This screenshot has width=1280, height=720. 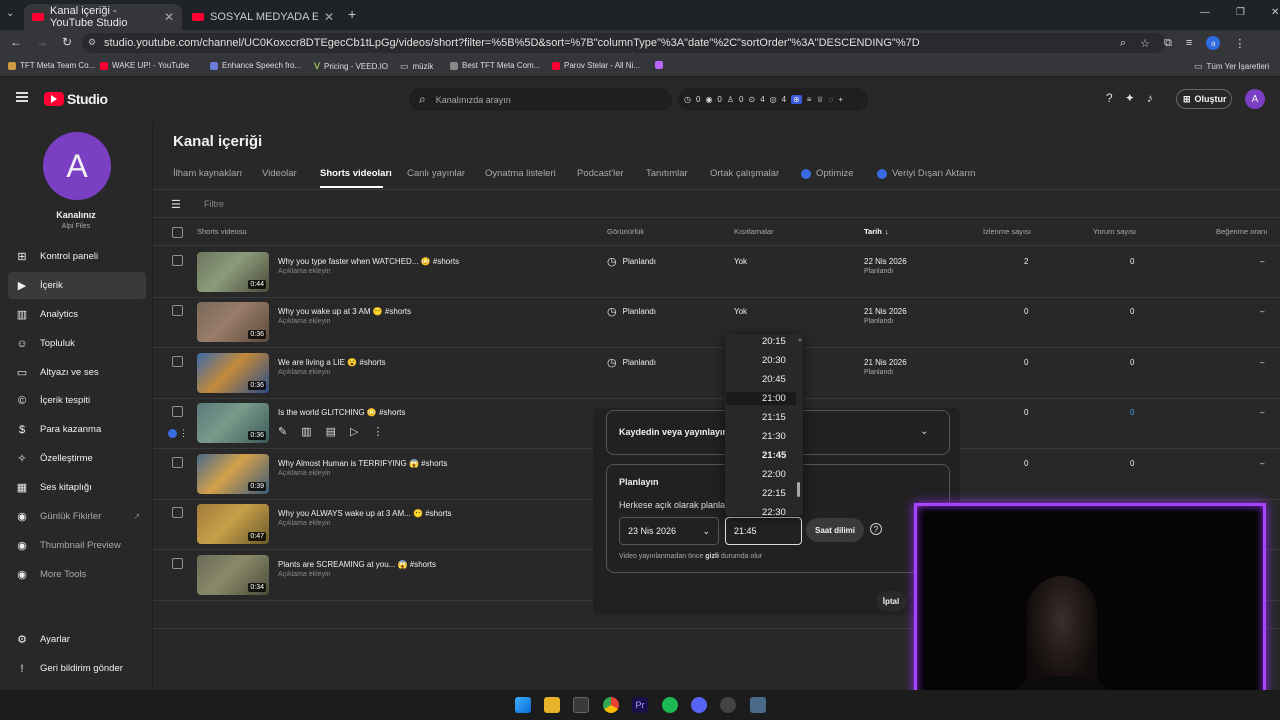 I want to click on time-option: 20:30, so click(x=774, y=360).